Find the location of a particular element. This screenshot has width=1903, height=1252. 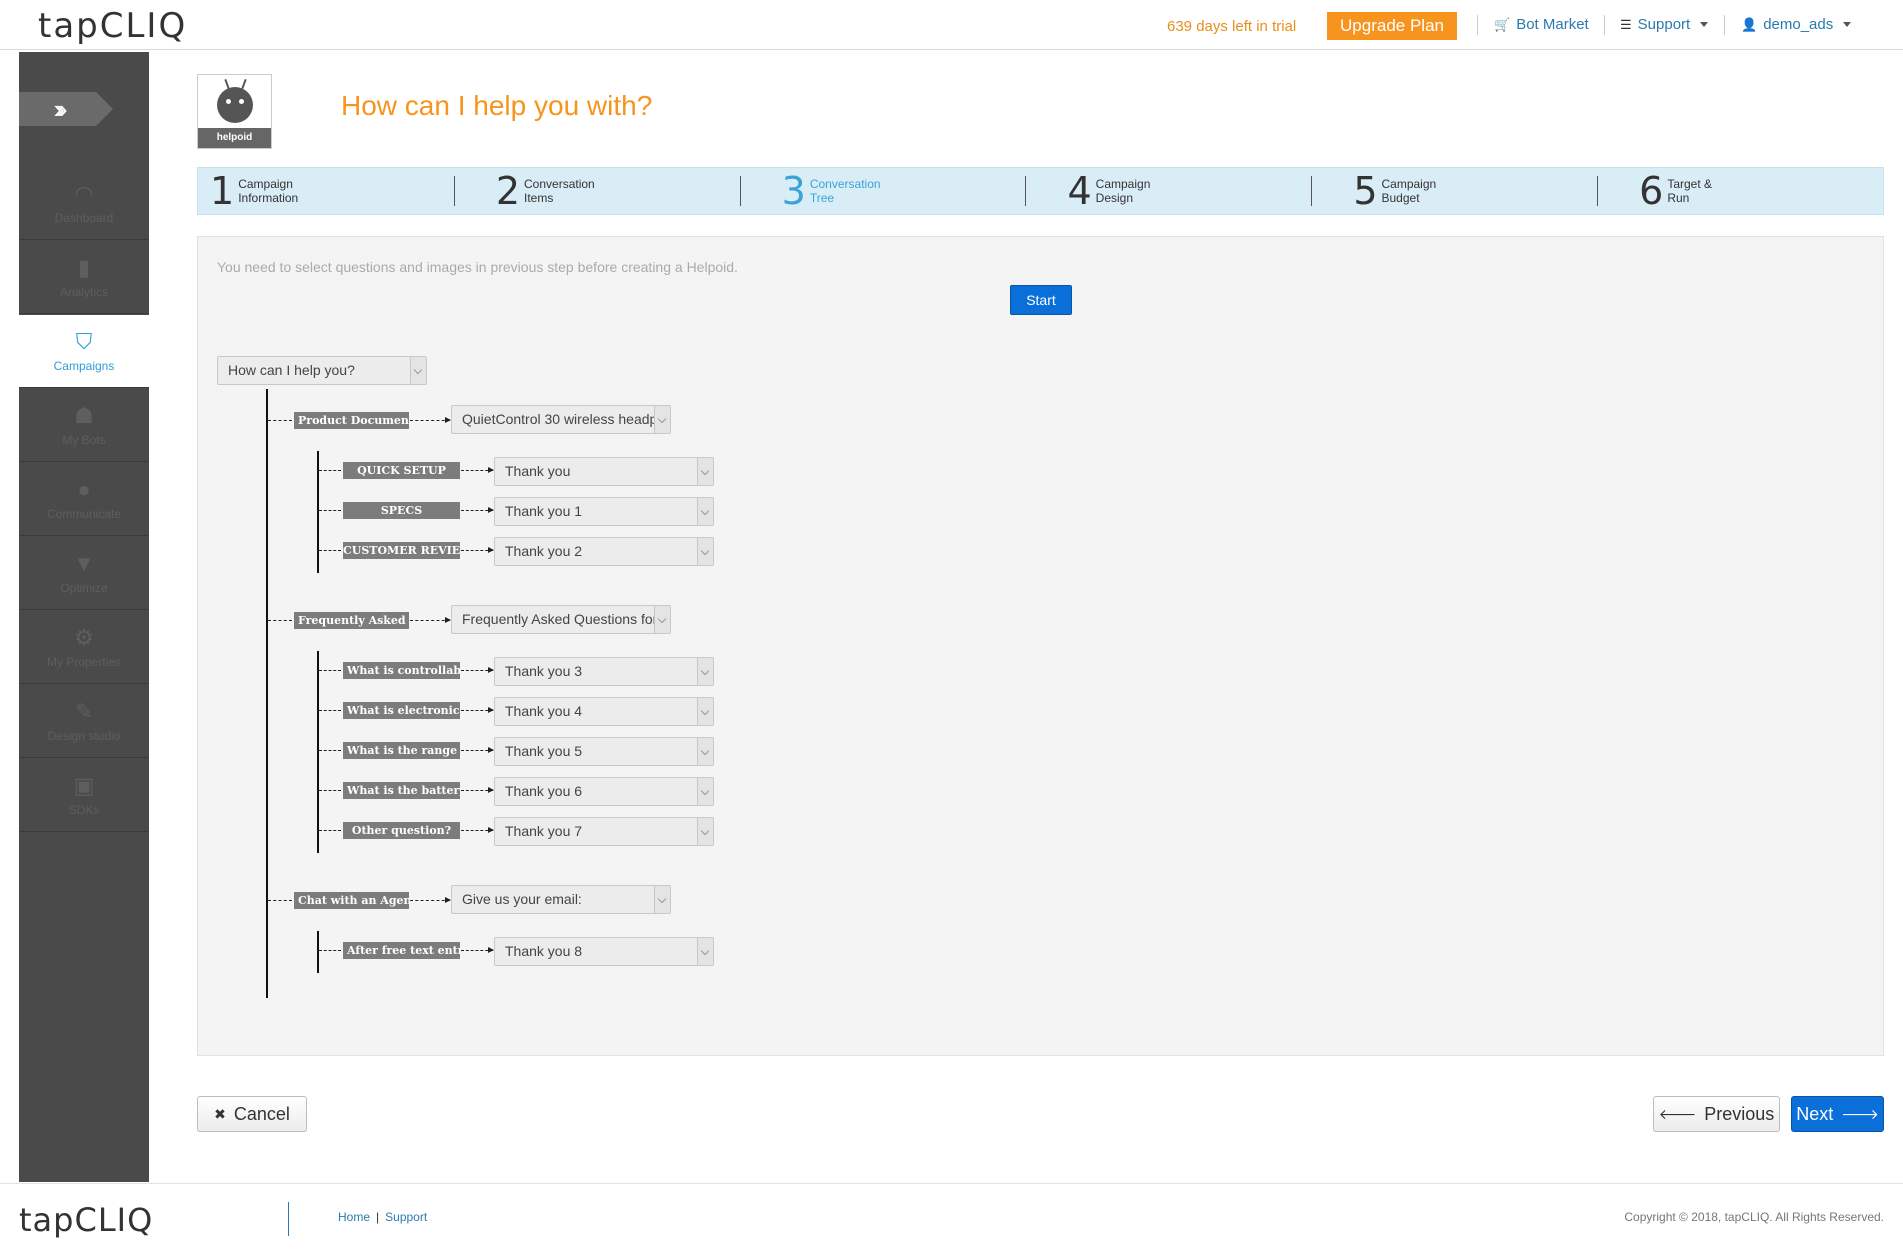

footer-links: Home | Support is located at coordinates (383, 1217).